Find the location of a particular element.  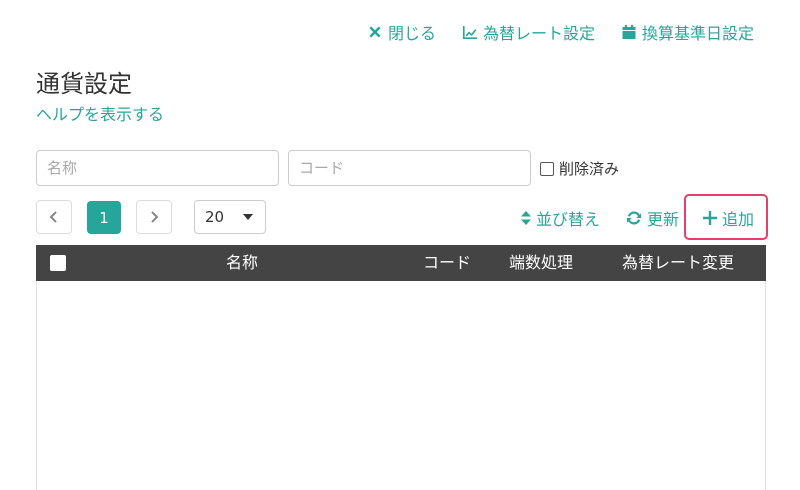

code-filter-input is located at coordinates (409, 168).